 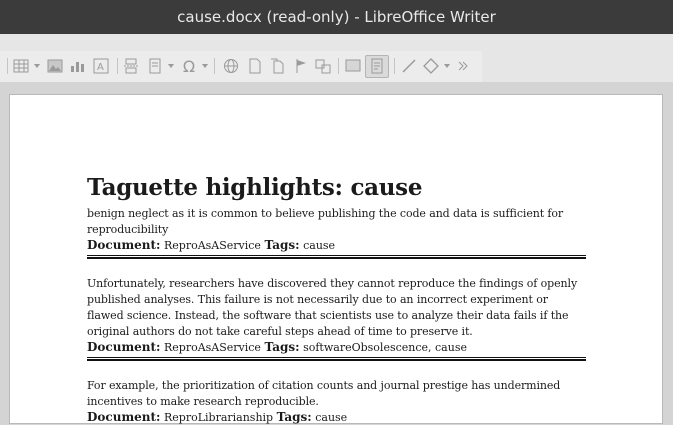 What do you see at coordinates (301, 66) in the screenshot?
I see `bookmark-icon` at bounding box center [301, 66].